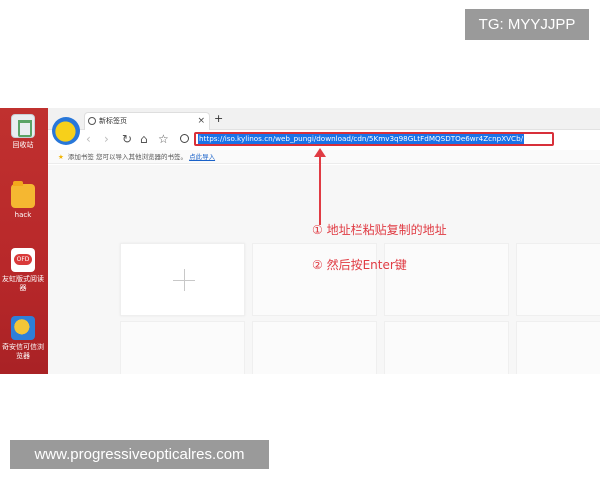 The height and width of the screenshot is (480, 600). I want to click on globe-icon, so click(92, 121).